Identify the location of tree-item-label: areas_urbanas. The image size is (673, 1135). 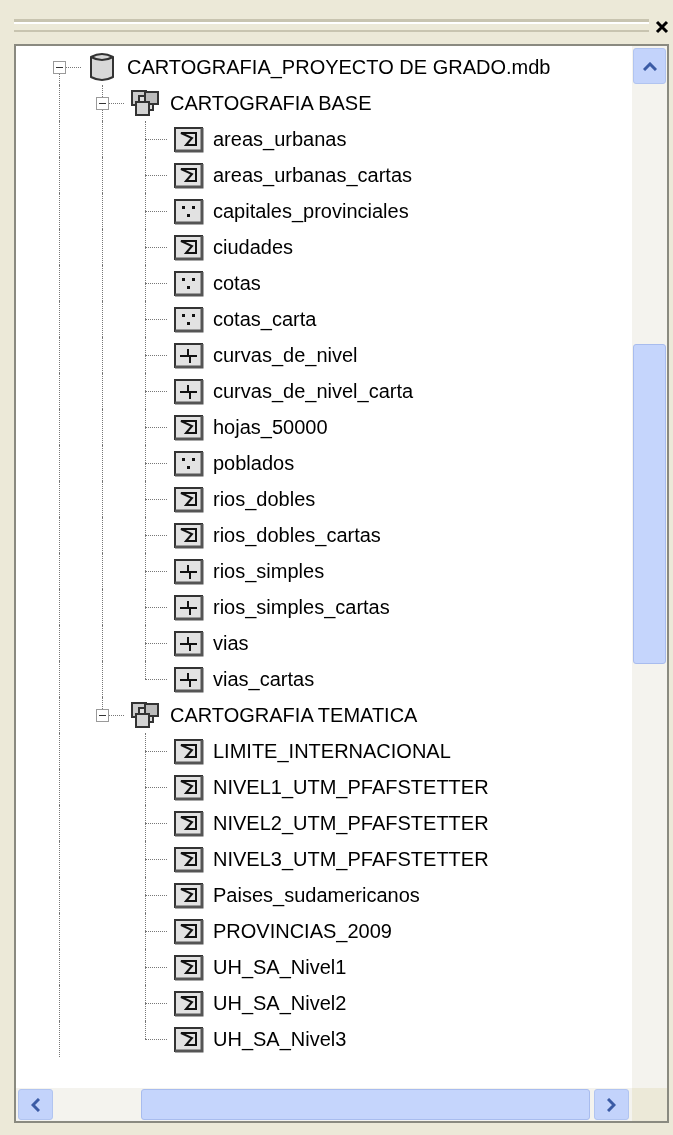
(280, 139).